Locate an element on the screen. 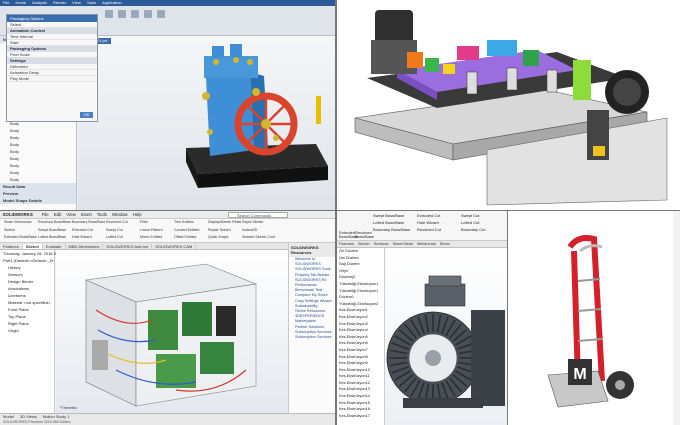 The height and width of the screenshot is (425, 680). tab-mbd-dimensions: MBD Dimensions is located at coordinates (84, 246).